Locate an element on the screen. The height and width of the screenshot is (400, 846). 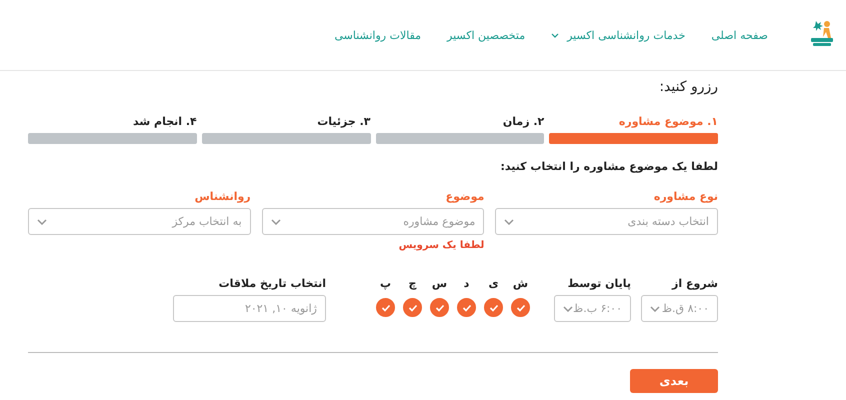
step-label: ۲. زمان is located at coordinates (460, 123).